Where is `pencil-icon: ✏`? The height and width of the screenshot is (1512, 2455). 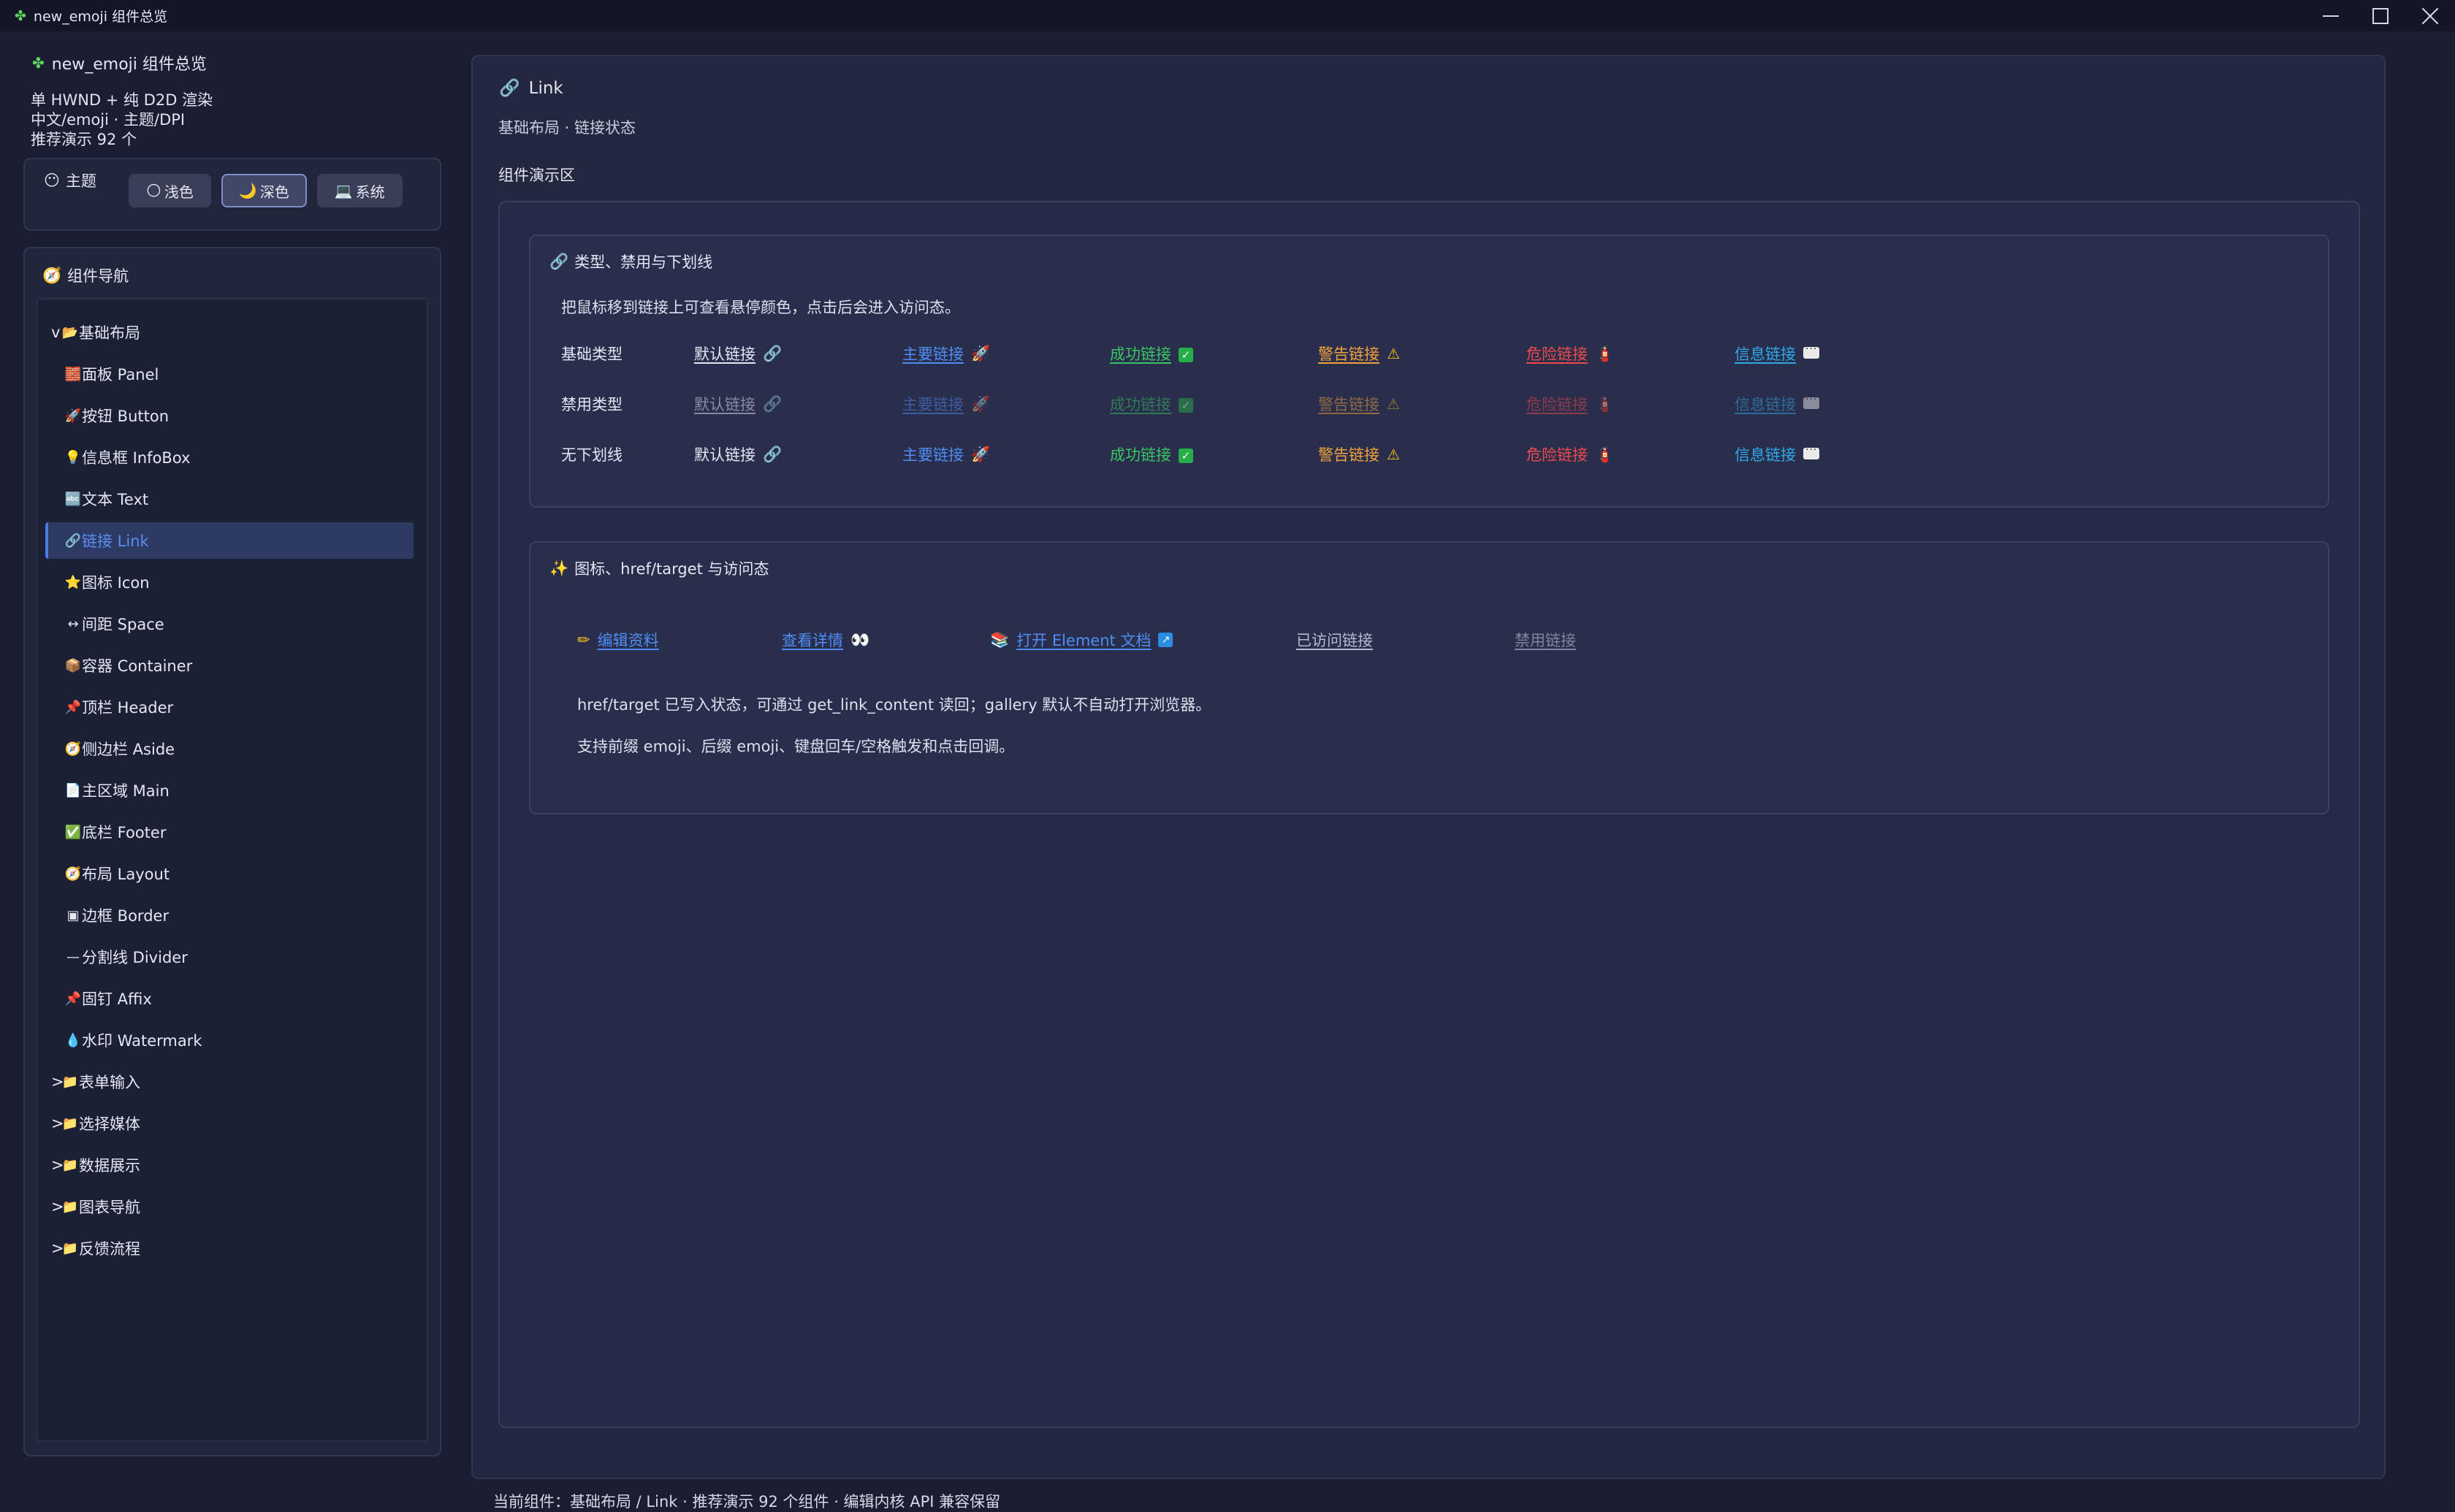 pencil-icon: ✏ is located at coordinates (583, 640).